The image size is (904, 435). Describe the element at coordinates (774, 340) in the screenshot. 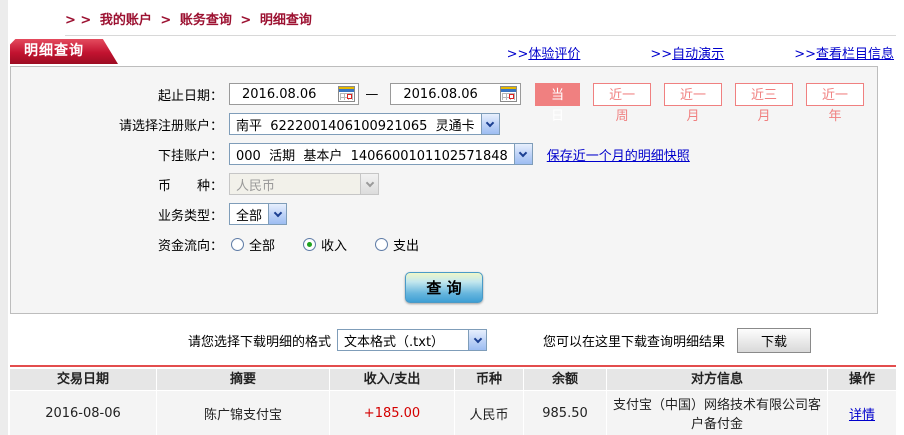

I see `download-button: 下载` at that location.